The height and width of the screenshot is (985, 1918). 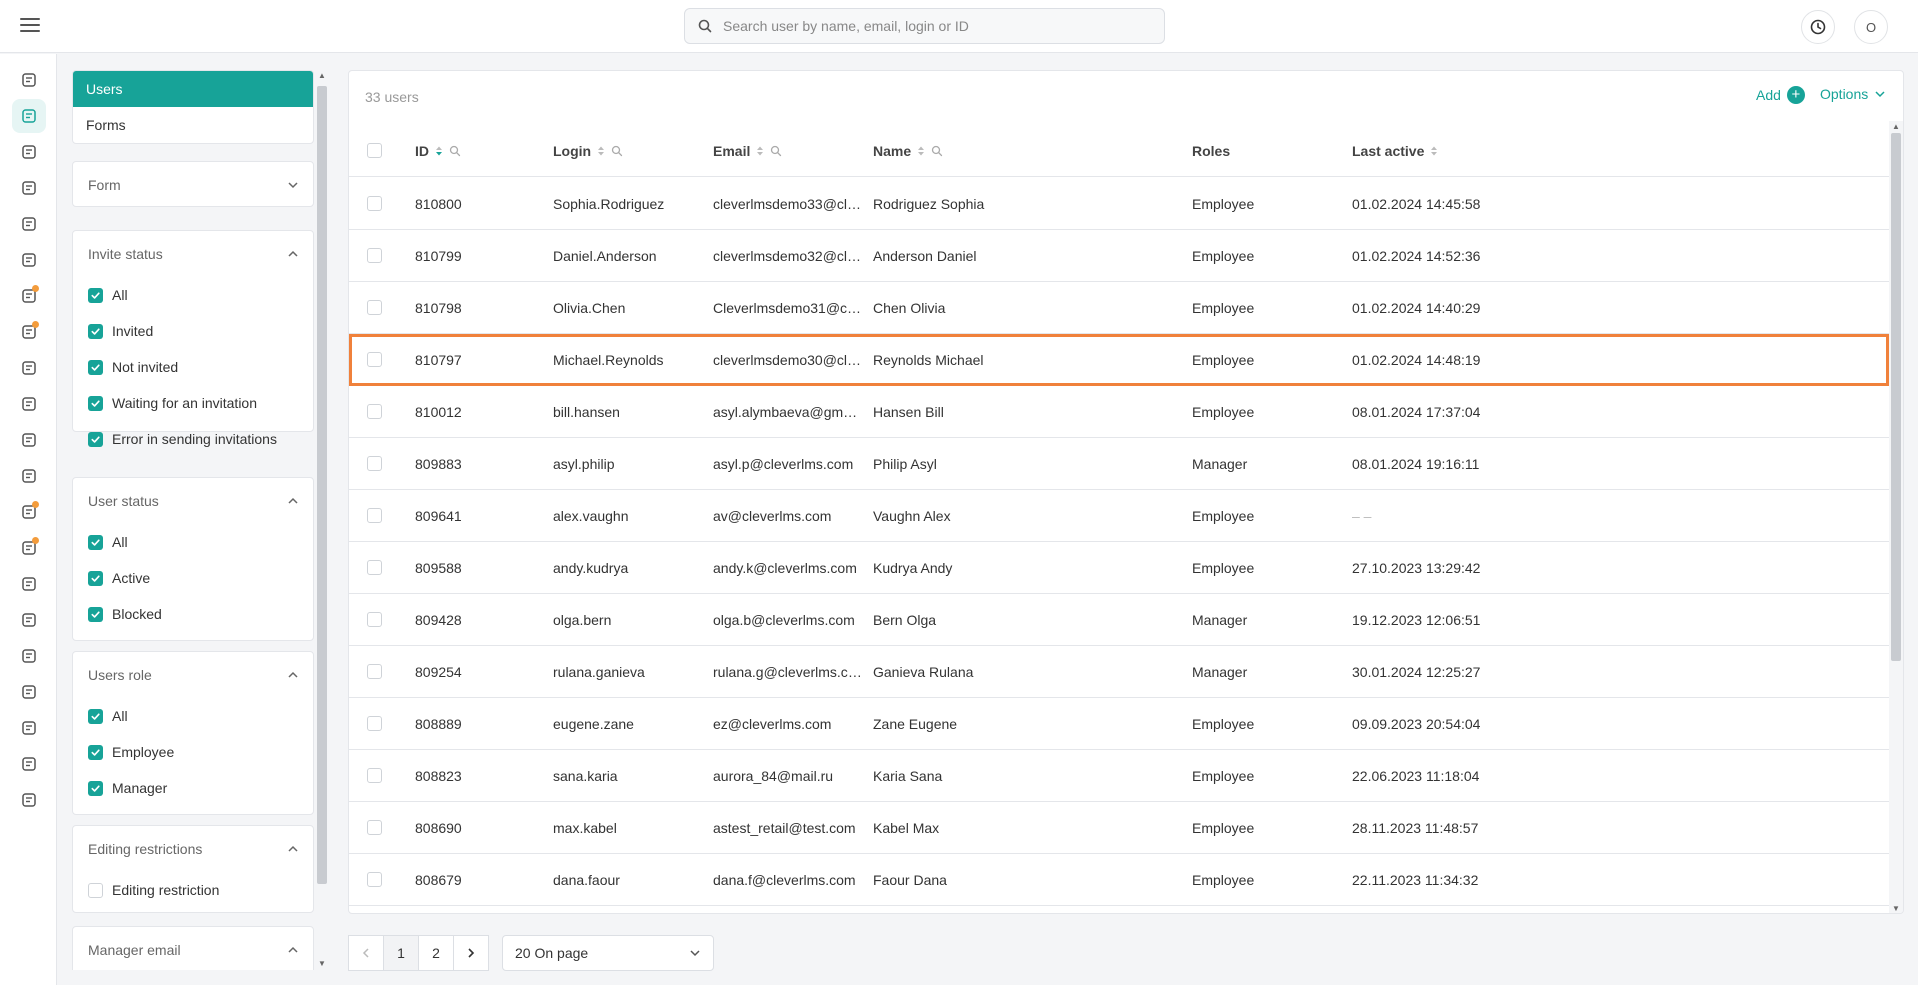 I want to click on column-header-name: Name, so click(x=908, y=151).